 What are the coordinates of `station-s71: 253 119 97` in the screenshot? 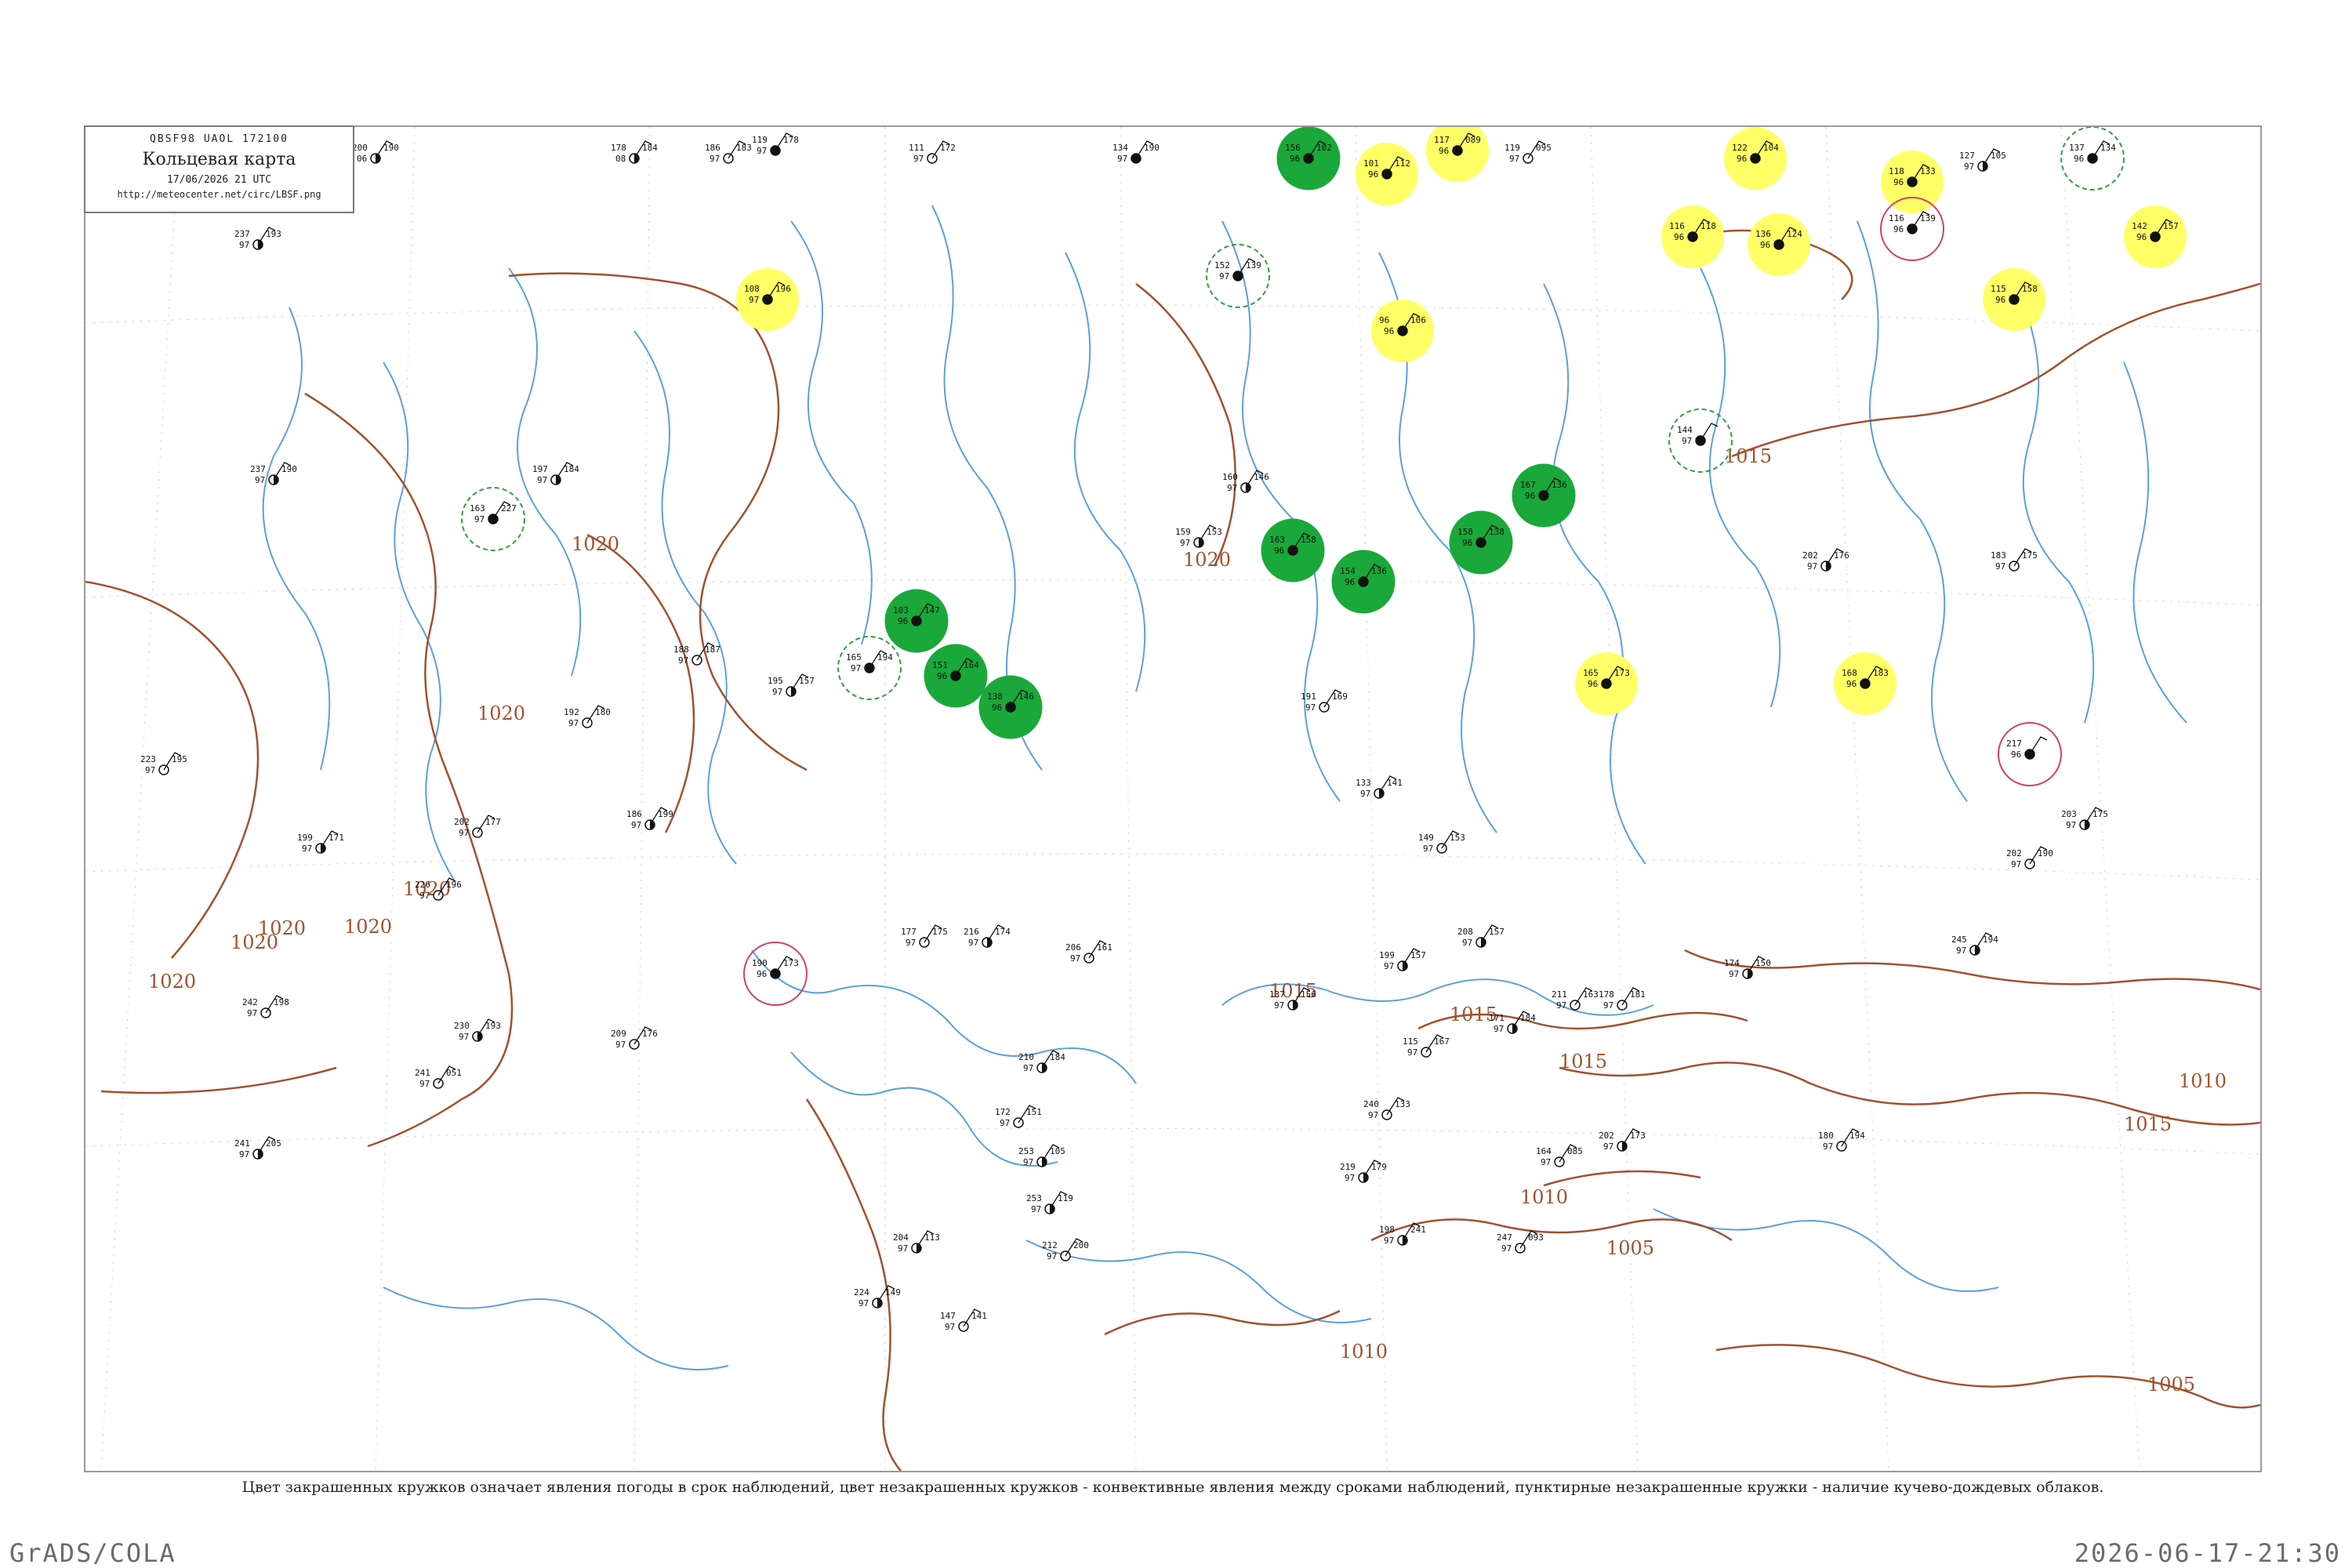 It's located at (1049, 1202).